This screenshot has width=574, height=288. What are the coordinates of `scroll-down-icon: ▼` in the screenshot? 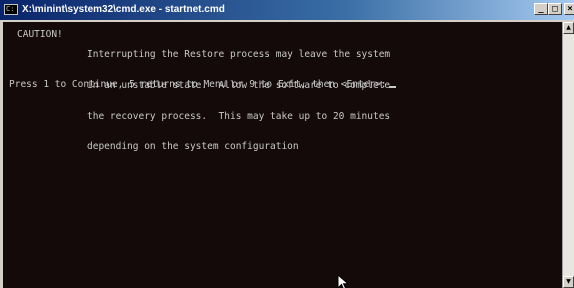 It's located at (568, 282).